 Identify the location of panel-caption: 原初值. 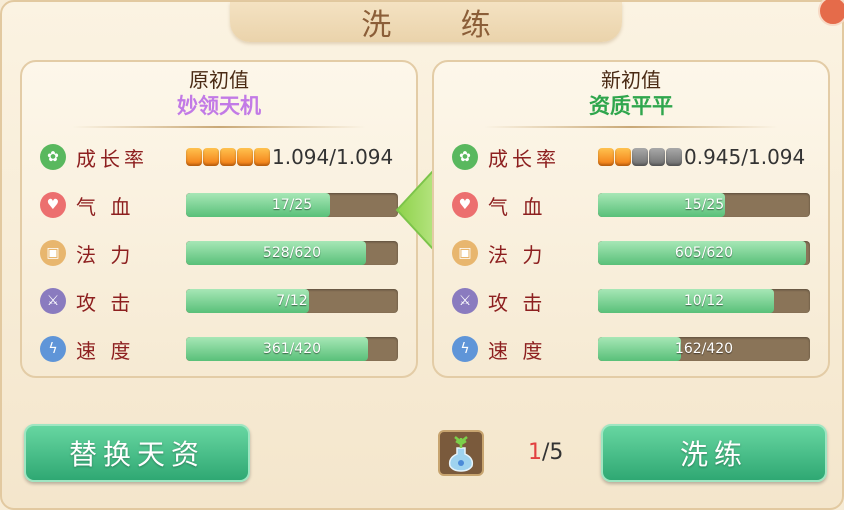
(219, 80).